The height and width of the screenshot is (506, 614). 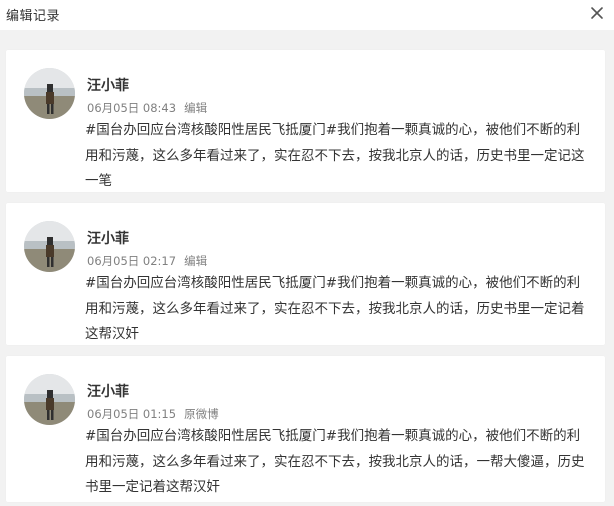 What do you see at coordinates (132, 108) in the screenshot?
I see `timestamp: 06月05日 08:43` at bounding box center [132, 108].